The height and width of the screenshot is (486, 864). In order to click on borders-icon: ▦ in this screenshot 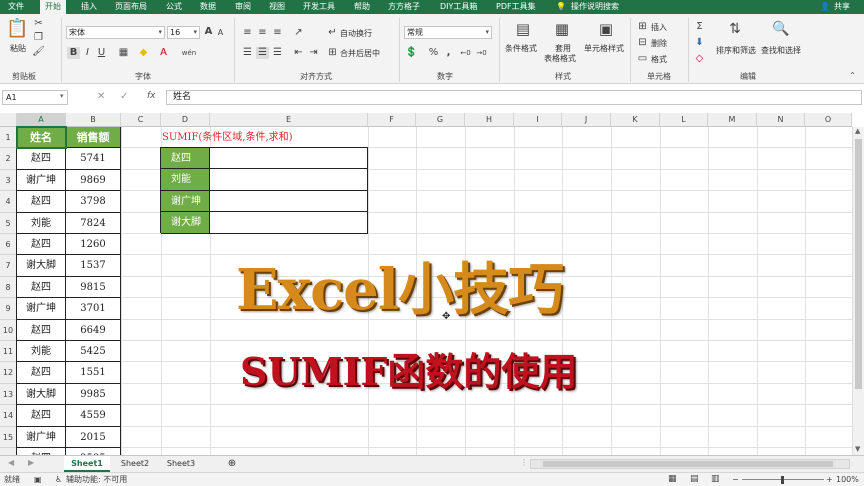, I will do `click(123, 53)`.